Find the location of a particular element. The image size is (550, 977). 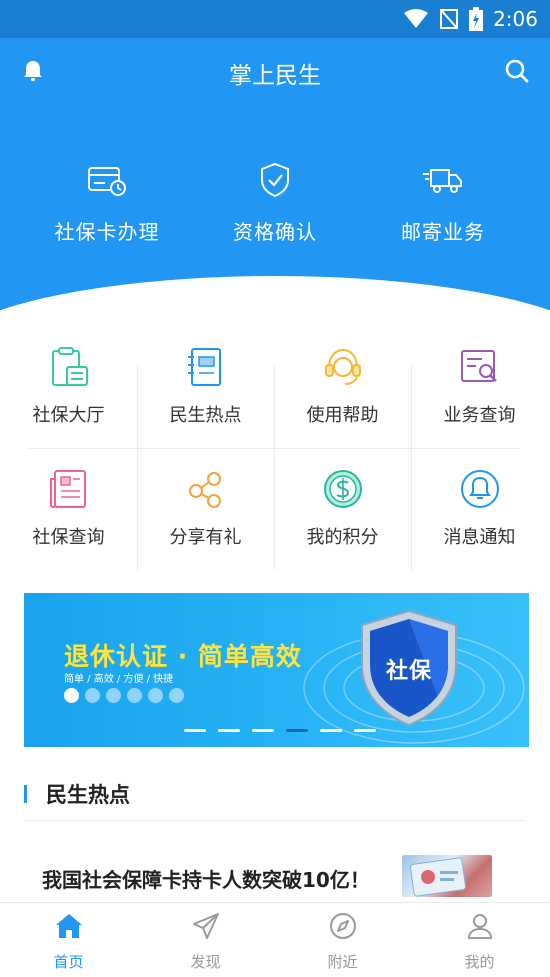

status-time: 2:06 is located at coordinates (515, 19).